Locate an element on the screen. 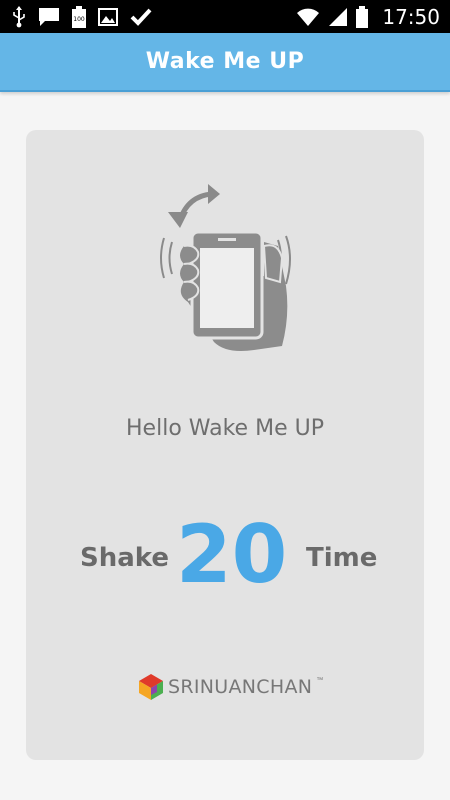 This screenshot has width=450, height=800. battery-icon is located at coordinates (362, 16).